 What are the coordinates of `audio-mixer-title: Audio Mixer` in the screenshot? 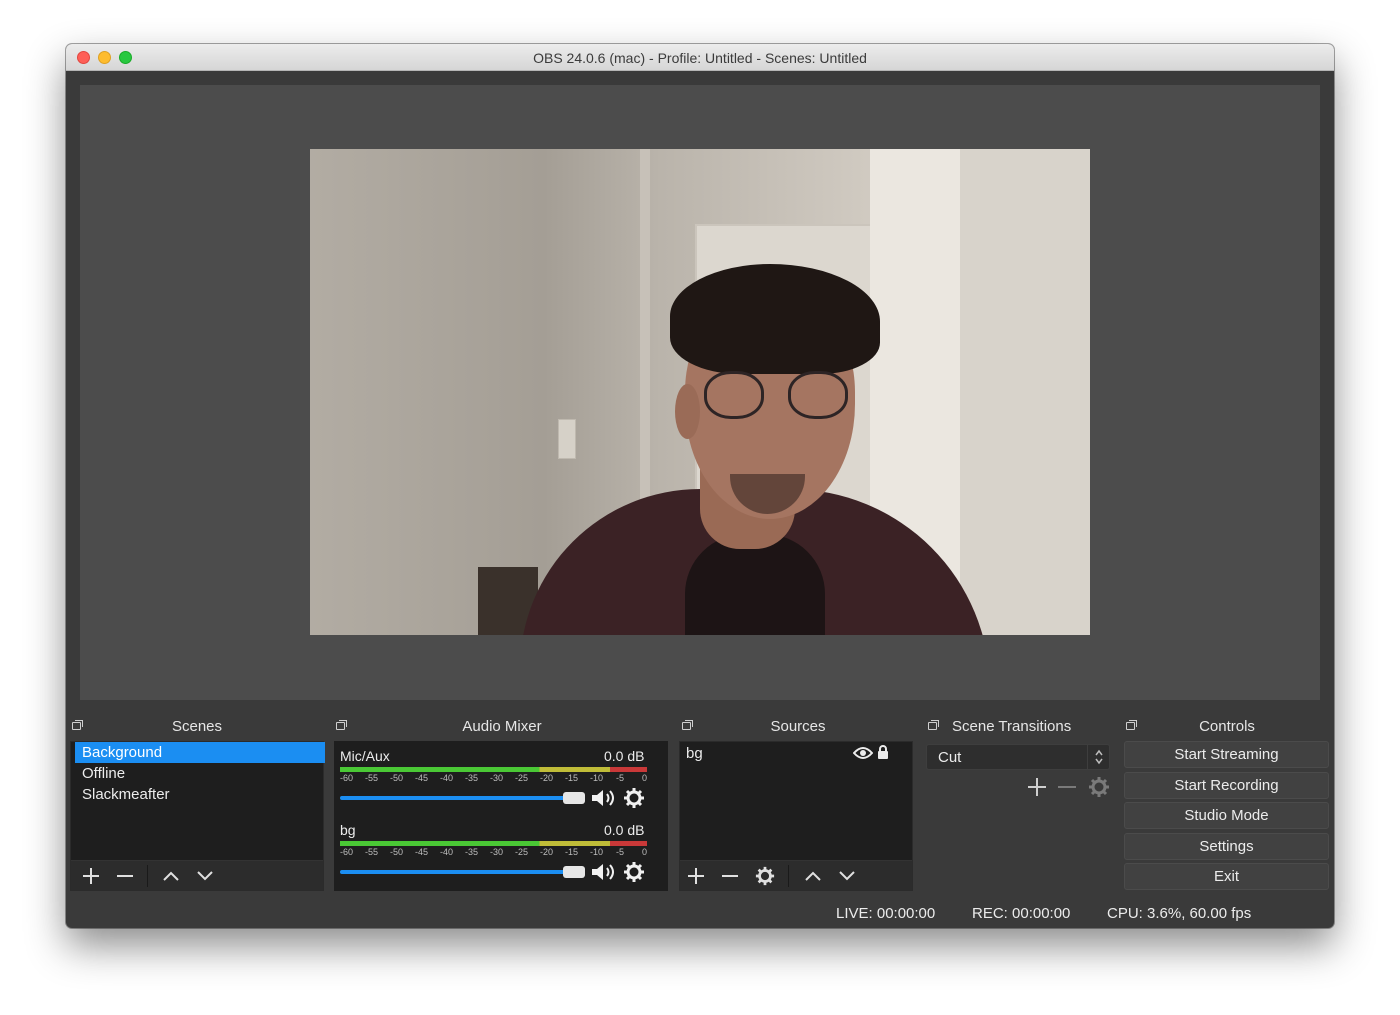 It's located at (502, 726).